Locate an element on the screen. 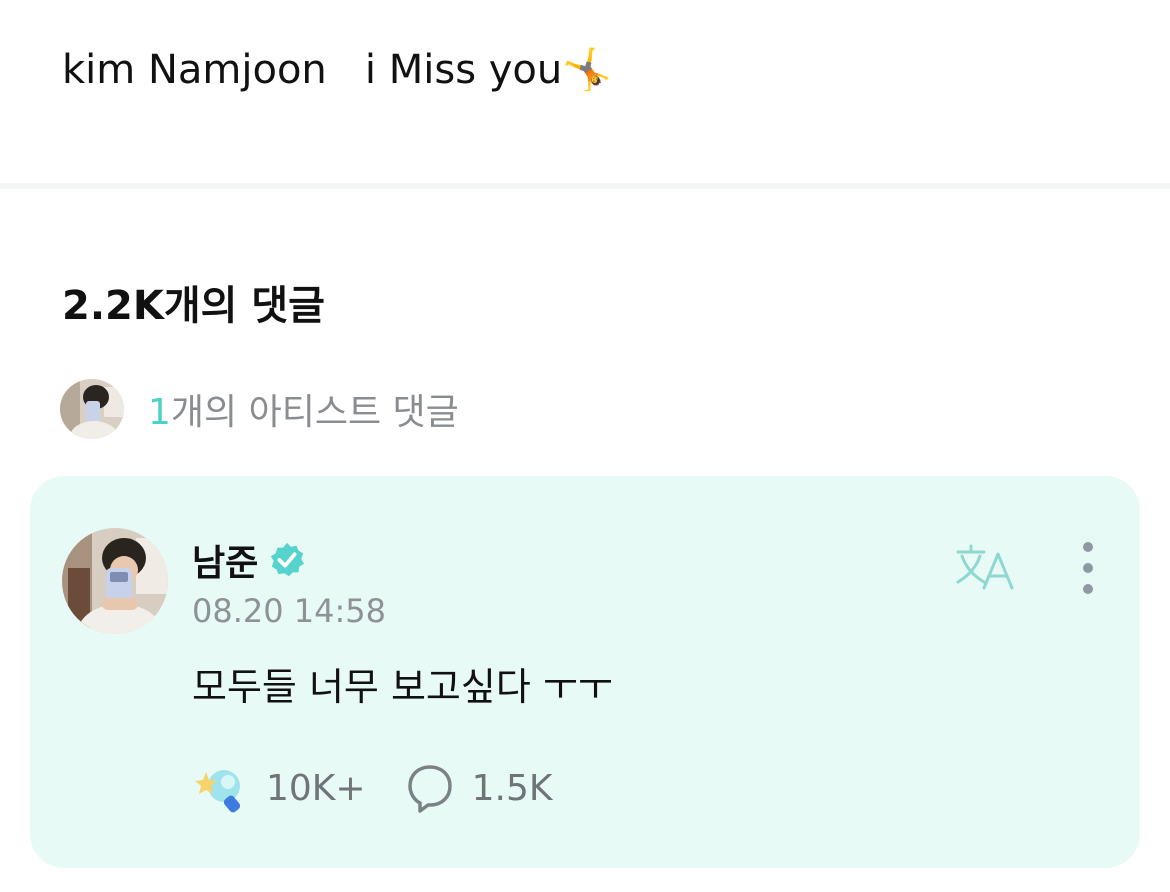  post-text: kim Namjoon i Miss you🤸 is located at coordinates (337, 70).